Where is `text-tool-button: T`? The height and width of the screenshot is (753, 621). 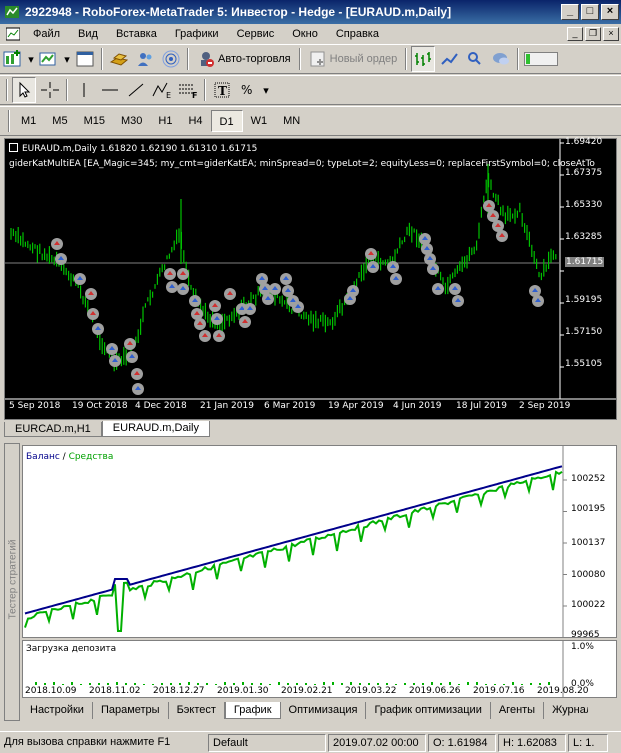
text-tool-button: T is located at coordinates (222, 90).